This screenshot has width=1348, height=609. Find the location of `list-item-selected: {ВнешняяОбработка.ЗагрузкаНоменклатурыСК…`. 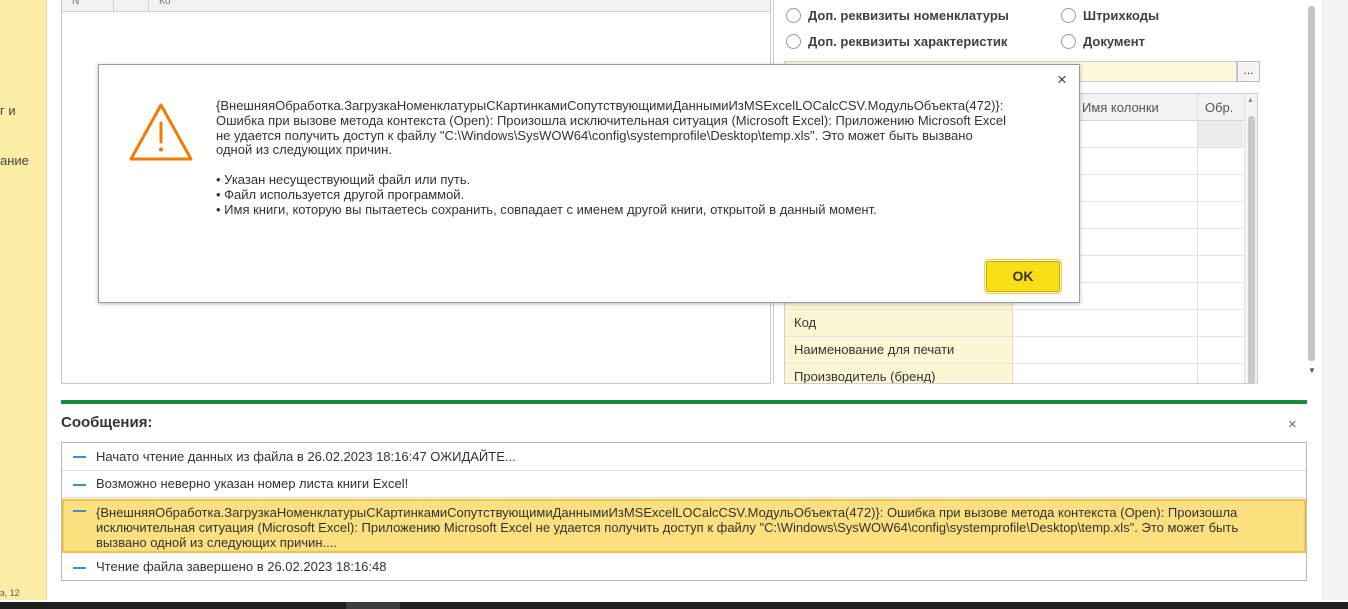

list-item-selected: {ВнешняяОбработка.ЗагрузкаНоменклатурыСК… is located at coordinates (684, 526).